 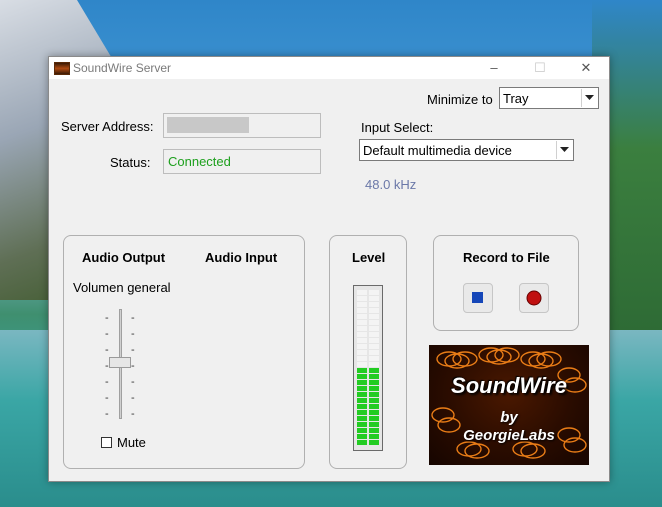 What do you see at coordinates (106, 442) in the screenshot?
I see `mute-checkbox` at bounding box center [106, 442].